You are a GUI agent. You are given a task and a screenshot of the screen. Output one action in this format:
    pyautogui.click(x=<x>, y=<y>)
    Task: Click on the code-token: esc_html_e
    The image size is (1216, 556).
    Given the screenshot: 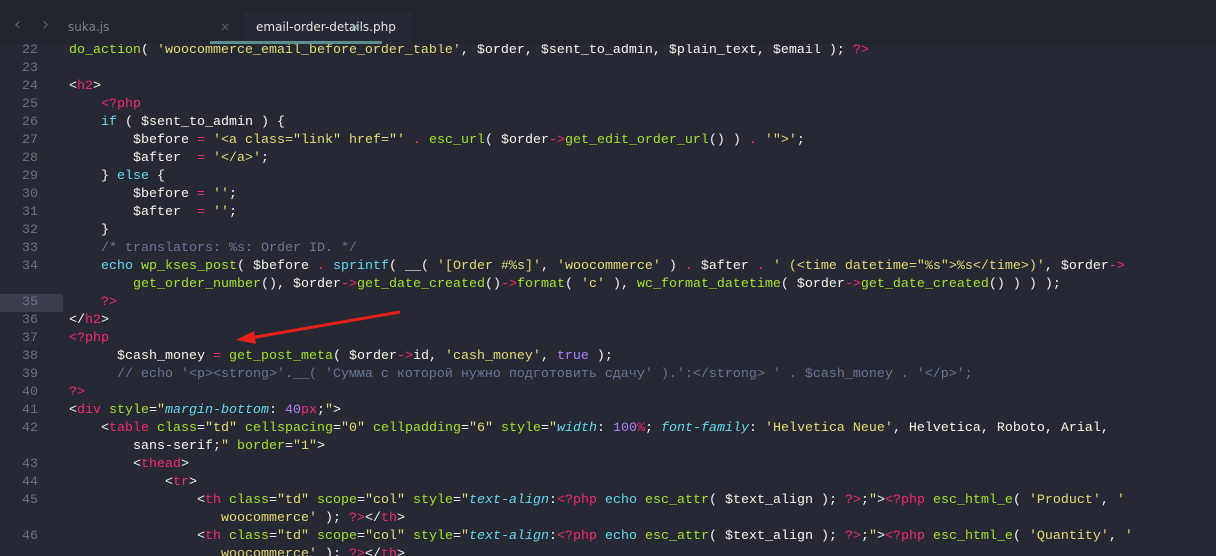 What is the action you would take?
    pyautogui.click(x=972, y=500)
    